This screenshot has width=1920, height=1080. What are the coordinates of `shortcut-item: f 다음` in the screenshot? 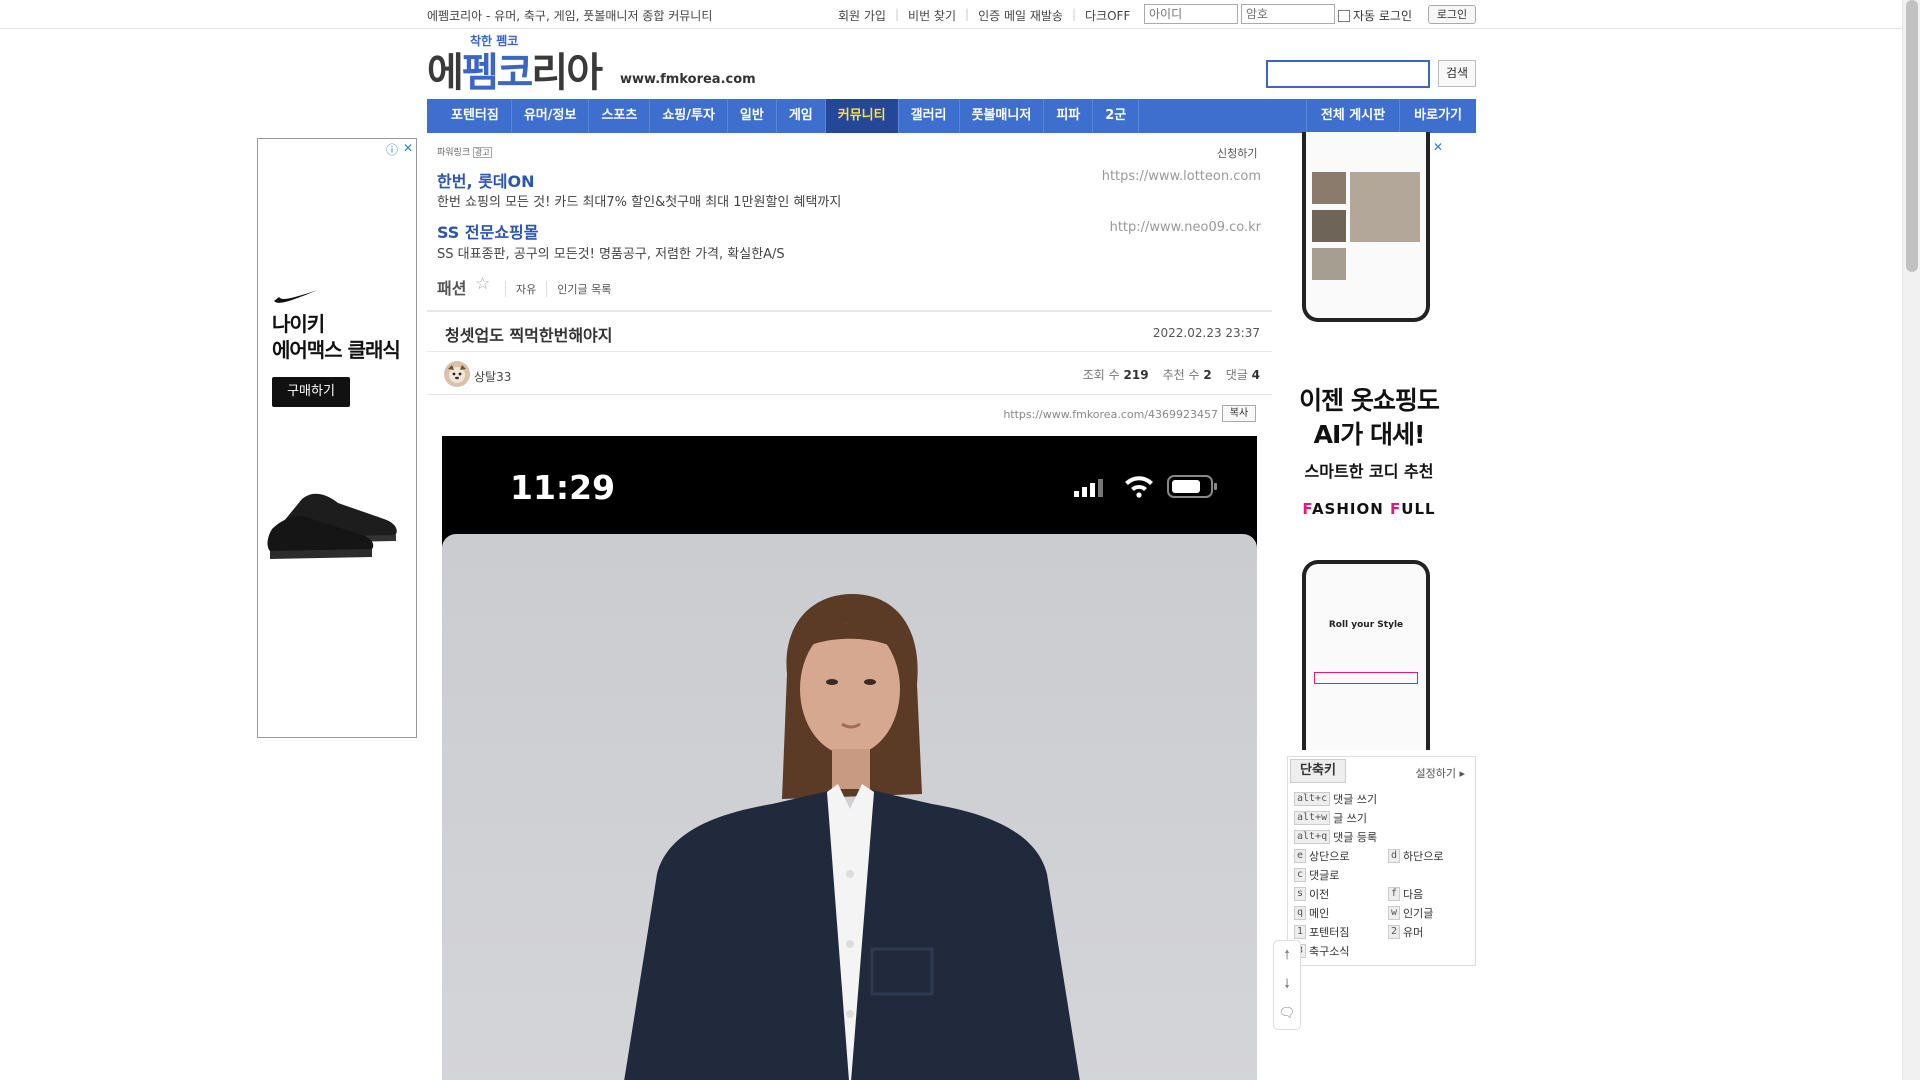 It's located at (1405, 894).